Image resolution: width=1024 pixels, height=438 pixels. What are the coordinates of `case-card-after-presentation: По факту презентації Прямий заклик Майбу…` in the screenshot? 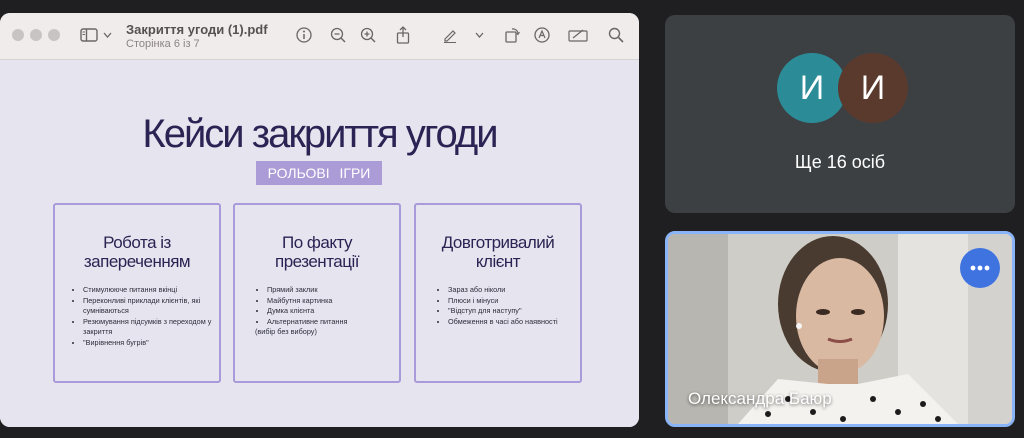 It's located at (317, 293).